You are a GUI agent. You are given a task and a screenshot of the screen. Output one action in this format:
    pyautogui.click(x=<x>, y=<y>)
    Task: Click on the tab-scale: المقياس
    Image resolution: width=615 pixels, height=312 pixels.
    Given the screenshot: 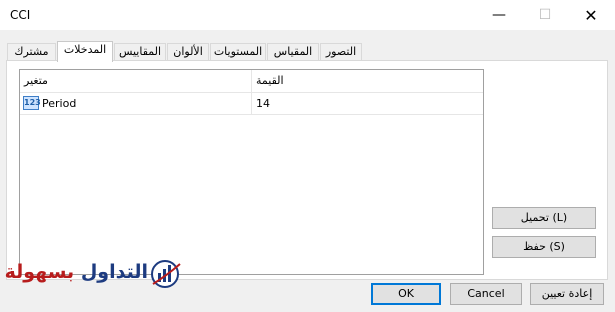 What is the action you would take?
    pyautogui.click(x=293, y=51)
    